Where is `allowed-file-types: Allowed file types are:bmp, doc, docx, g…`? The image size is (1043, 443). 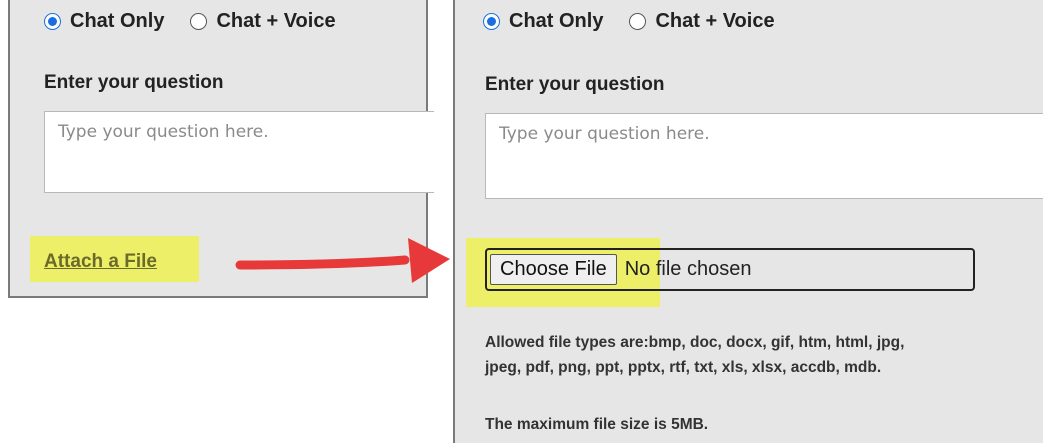 allowed-file-types: Allowed file types are:bmp, doc, docx, g… is located at coordinates (694, 355).